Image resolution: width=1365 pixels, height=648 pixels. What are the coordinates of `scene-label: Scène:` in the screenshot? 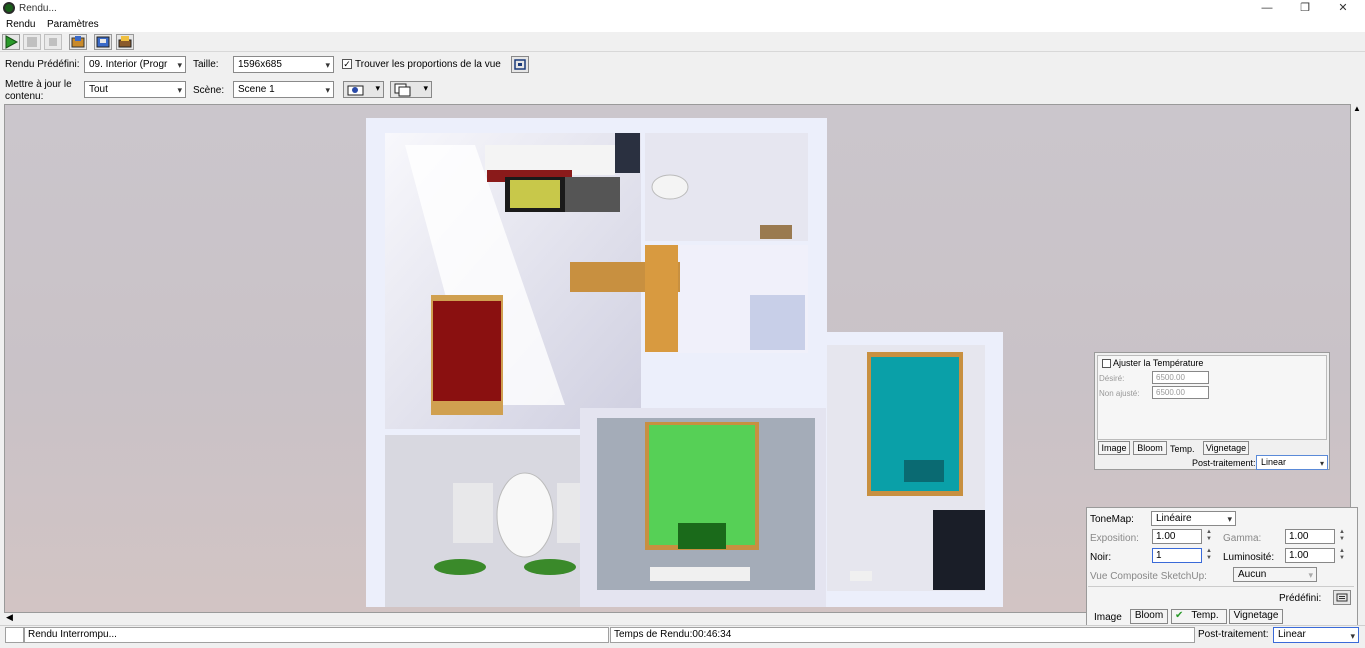 It's located at (209, 90).